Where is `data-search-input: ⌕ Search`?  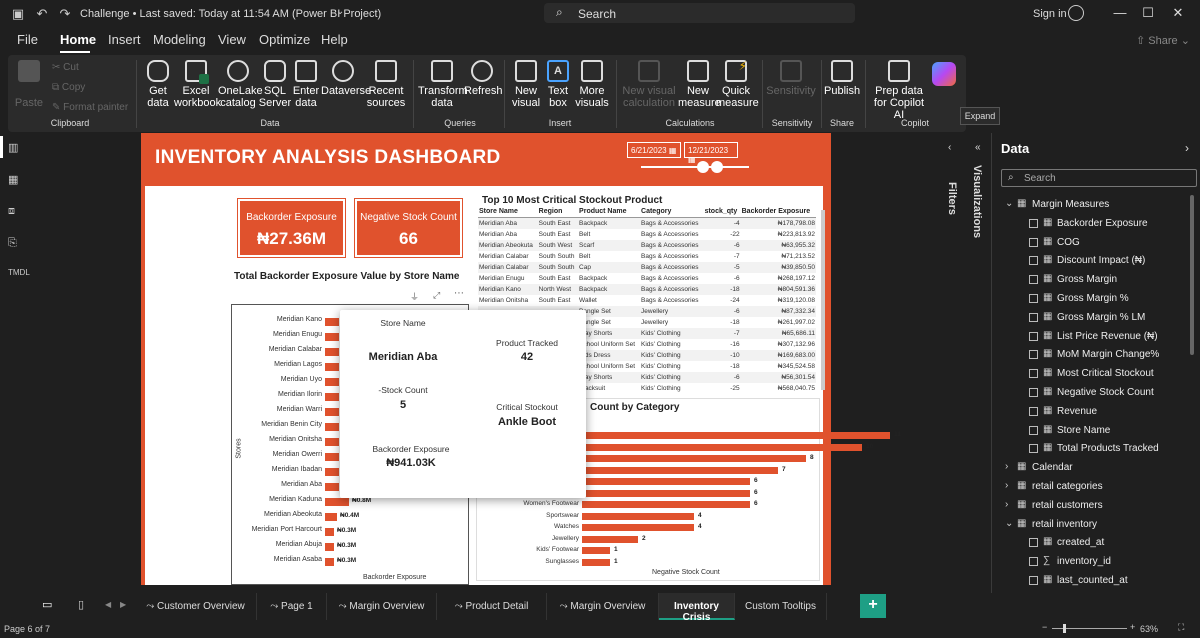
data-search-input: ⌕ Search is located at coordinates (1099, 178).